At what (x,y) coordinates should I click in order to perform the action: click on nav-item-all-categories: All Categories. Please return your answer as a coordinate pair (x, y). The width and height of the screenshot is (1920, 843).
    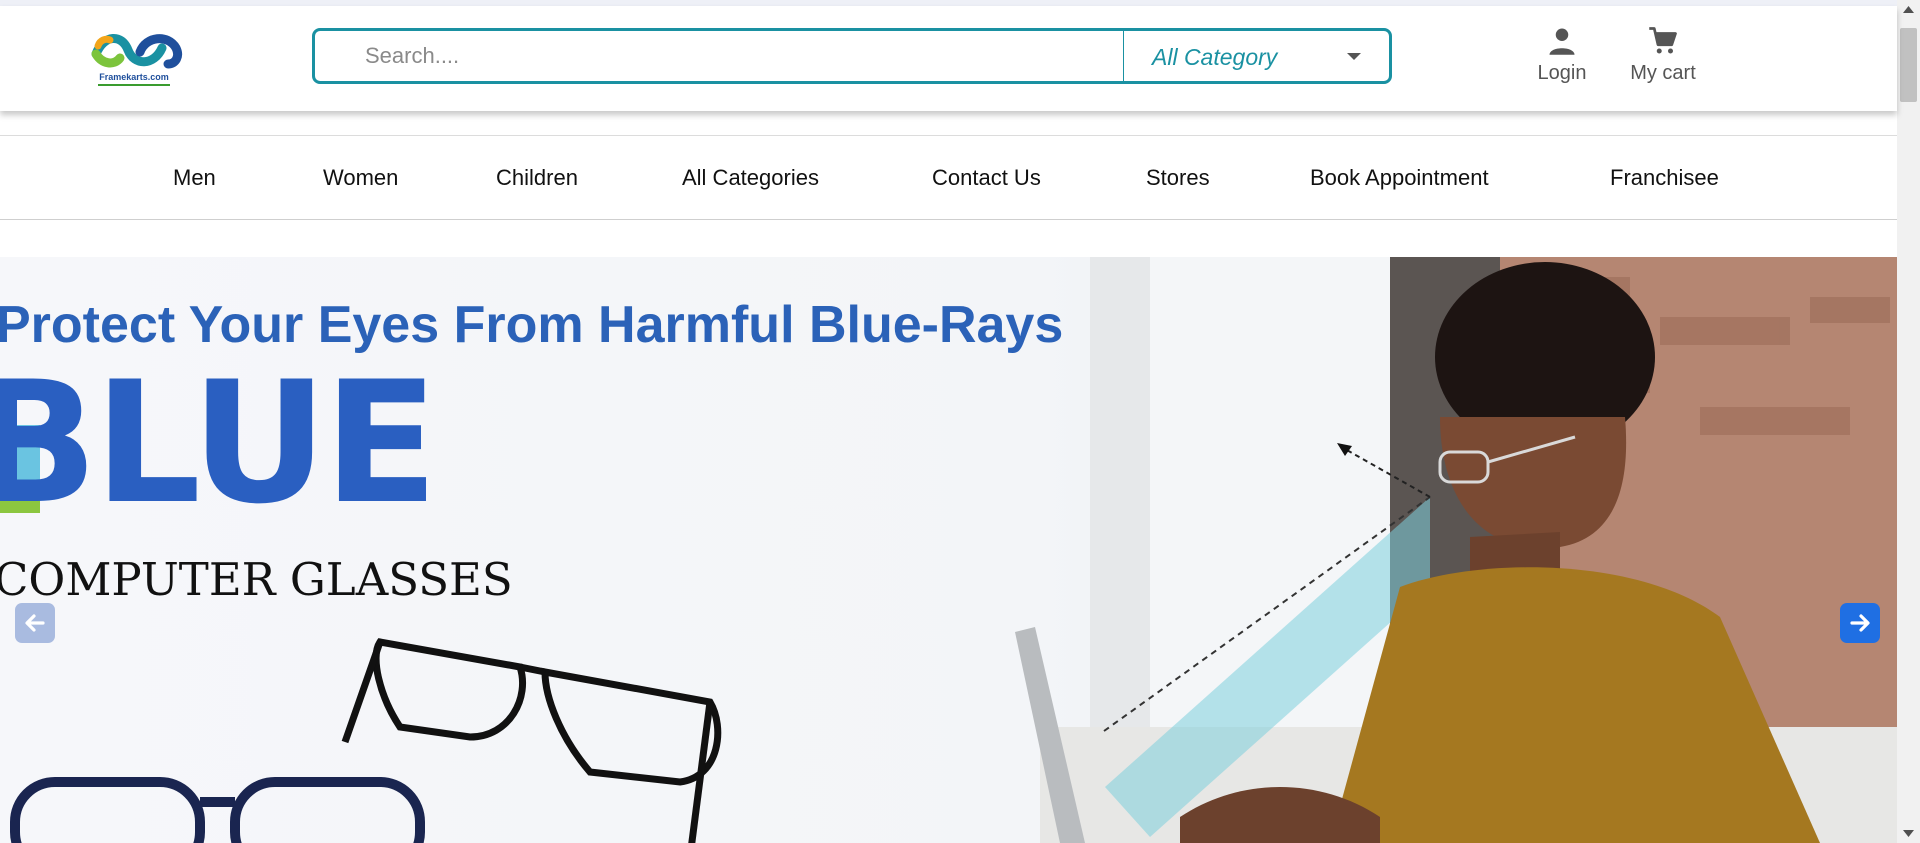
    Looking at the image, I should click on (750, 178).